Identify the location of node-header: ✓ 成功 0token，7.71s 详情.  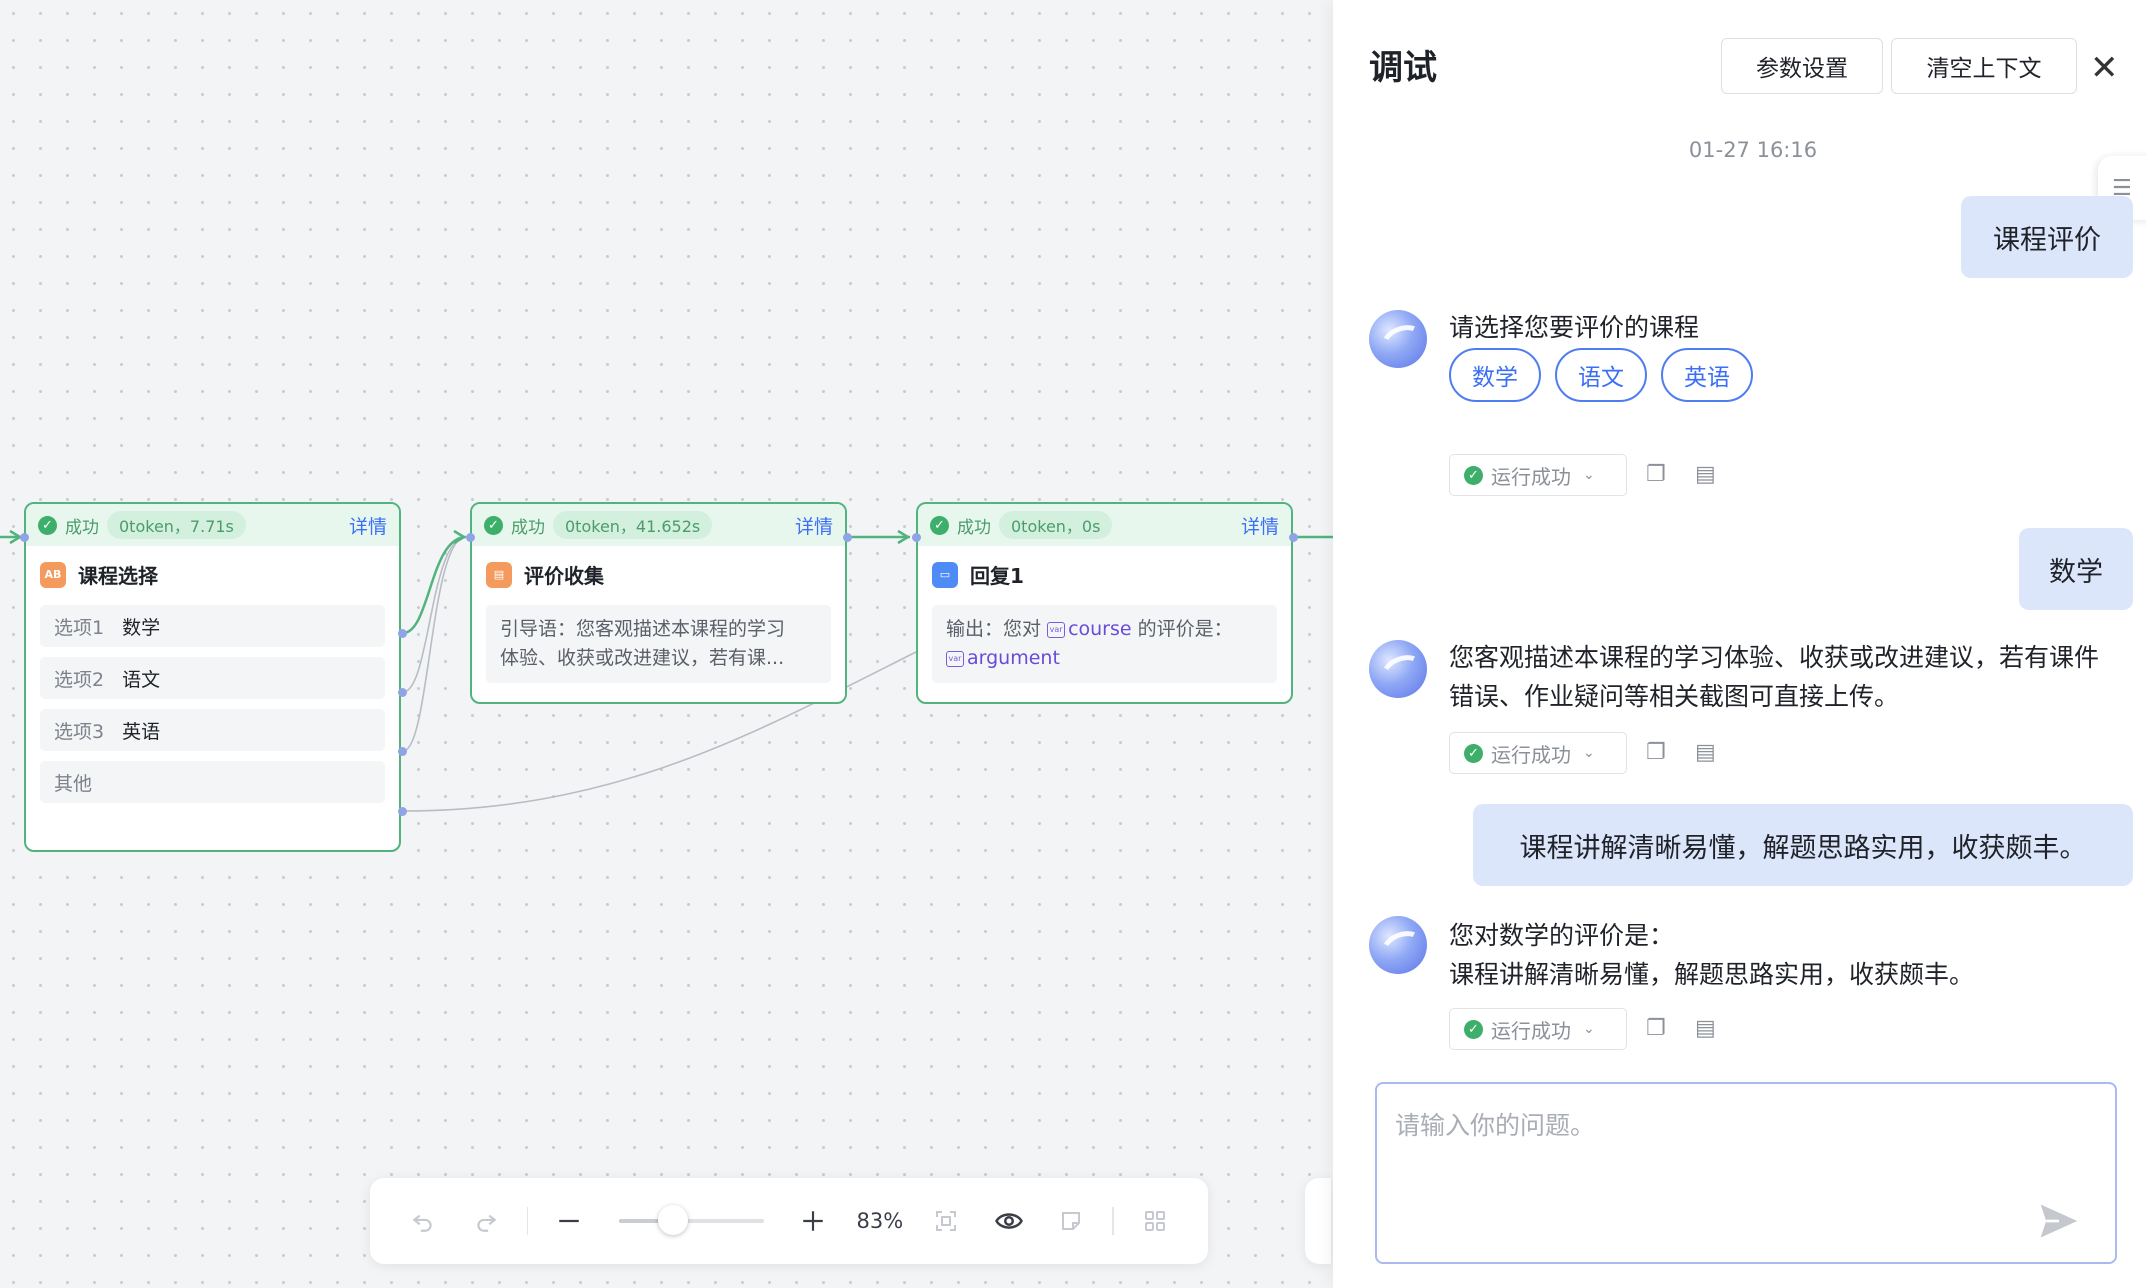
(212, 525).